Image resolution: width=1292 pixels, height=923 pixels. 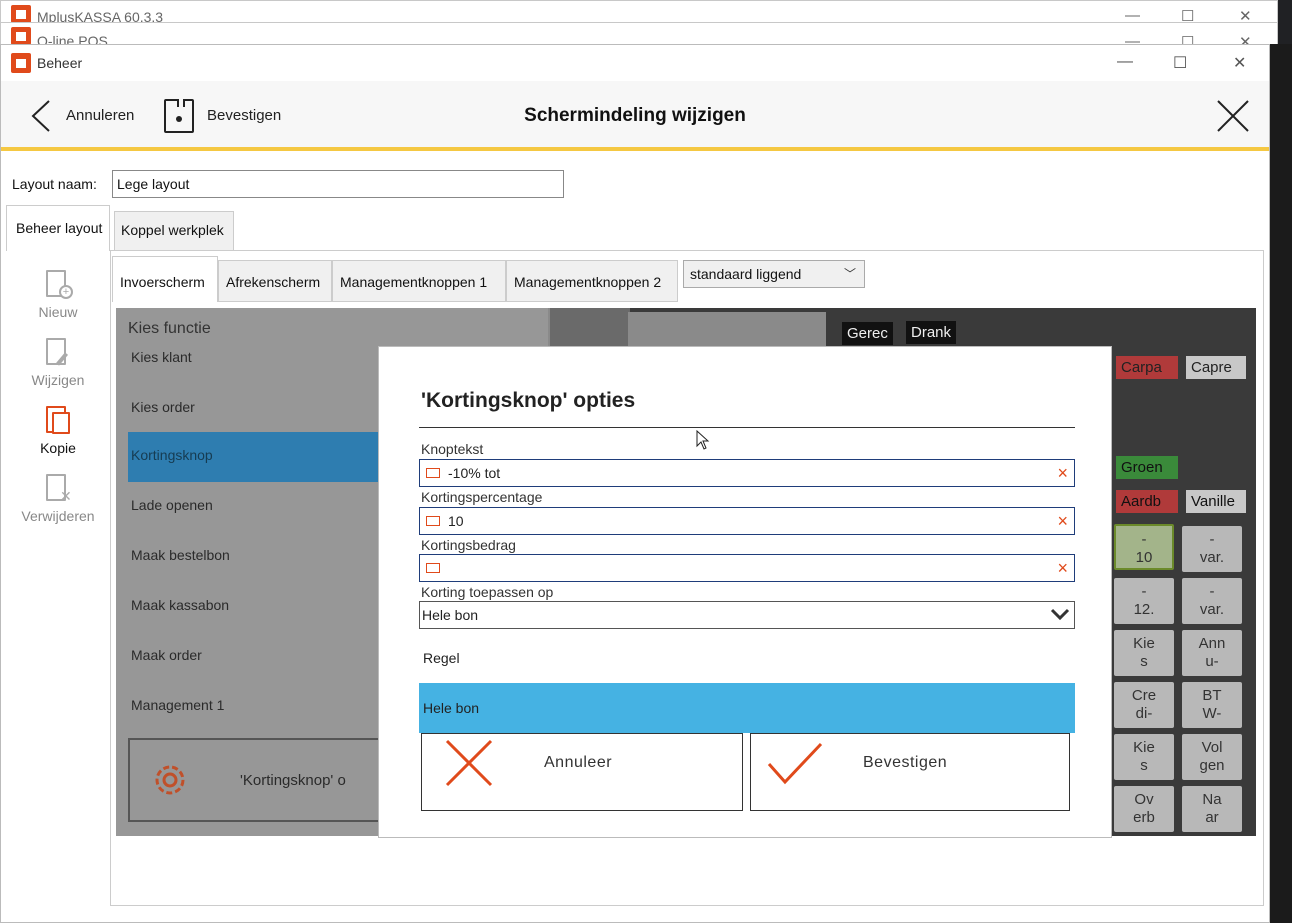 What do you see at coordinates (450, 615) in the screenshot?
I see `select-value: Hele bon` at bounding box center [450, 615].